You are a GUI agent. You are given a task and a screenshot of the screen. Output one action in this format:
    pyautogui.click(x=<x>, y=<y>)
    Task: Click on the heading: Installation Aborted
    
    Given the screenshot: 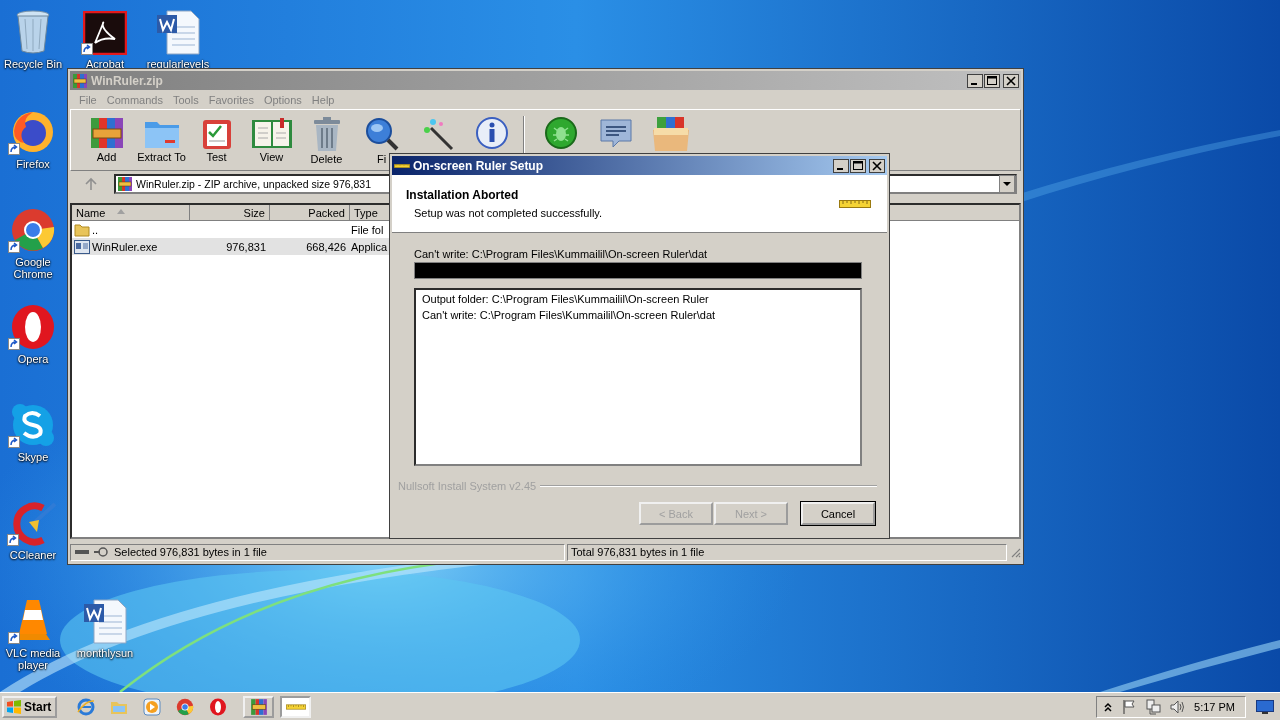 What is the action you would take?
    pyautogui.click(x=463, y=195)
    